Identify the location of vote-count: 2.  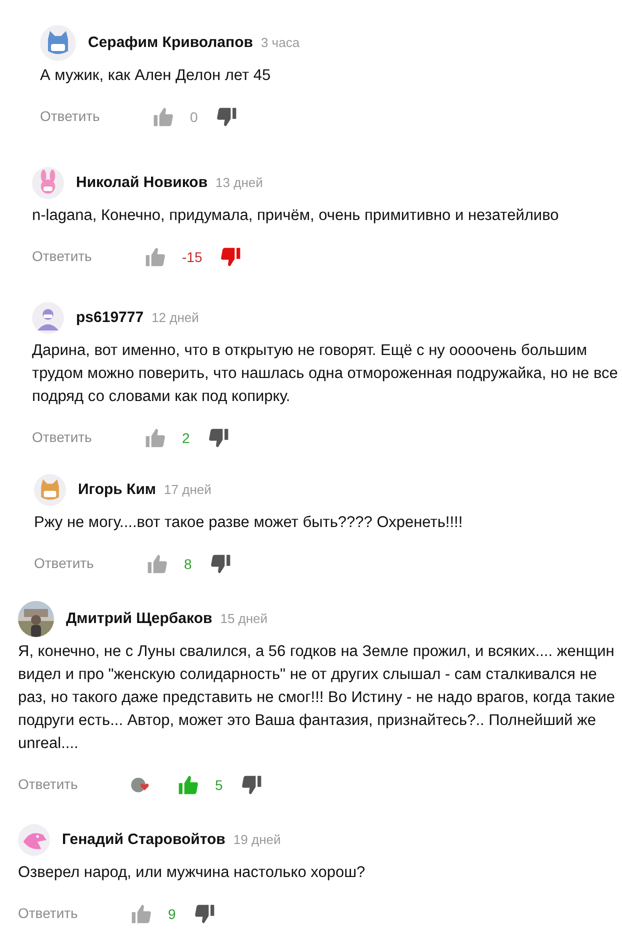
(186, 438).